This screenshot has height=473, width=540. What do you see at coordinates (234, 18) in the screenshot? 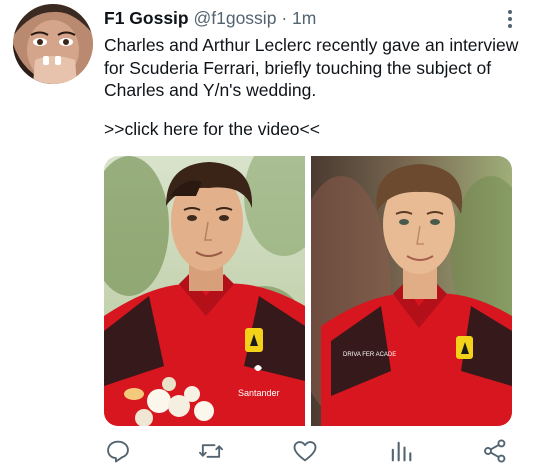
I see `handle: @f1gossip` at bounding box center [234, 18].